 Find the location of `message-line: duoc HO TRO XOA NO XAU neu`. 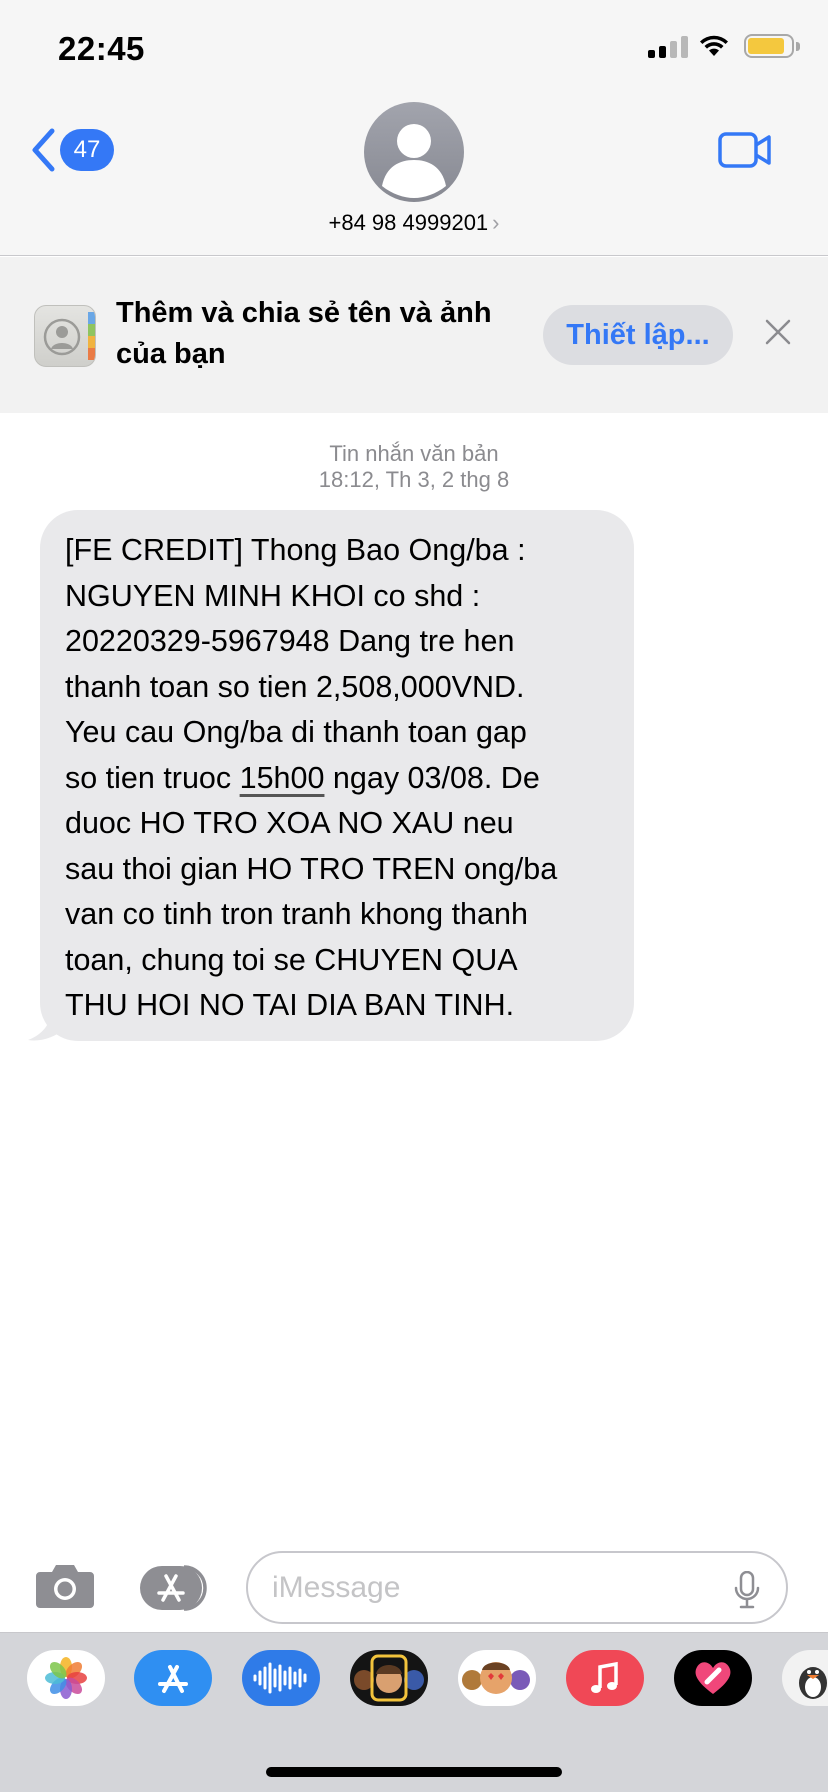

message-line: duoc HO TRO XOA NO XAU neu is located at coordinates (289, 823).